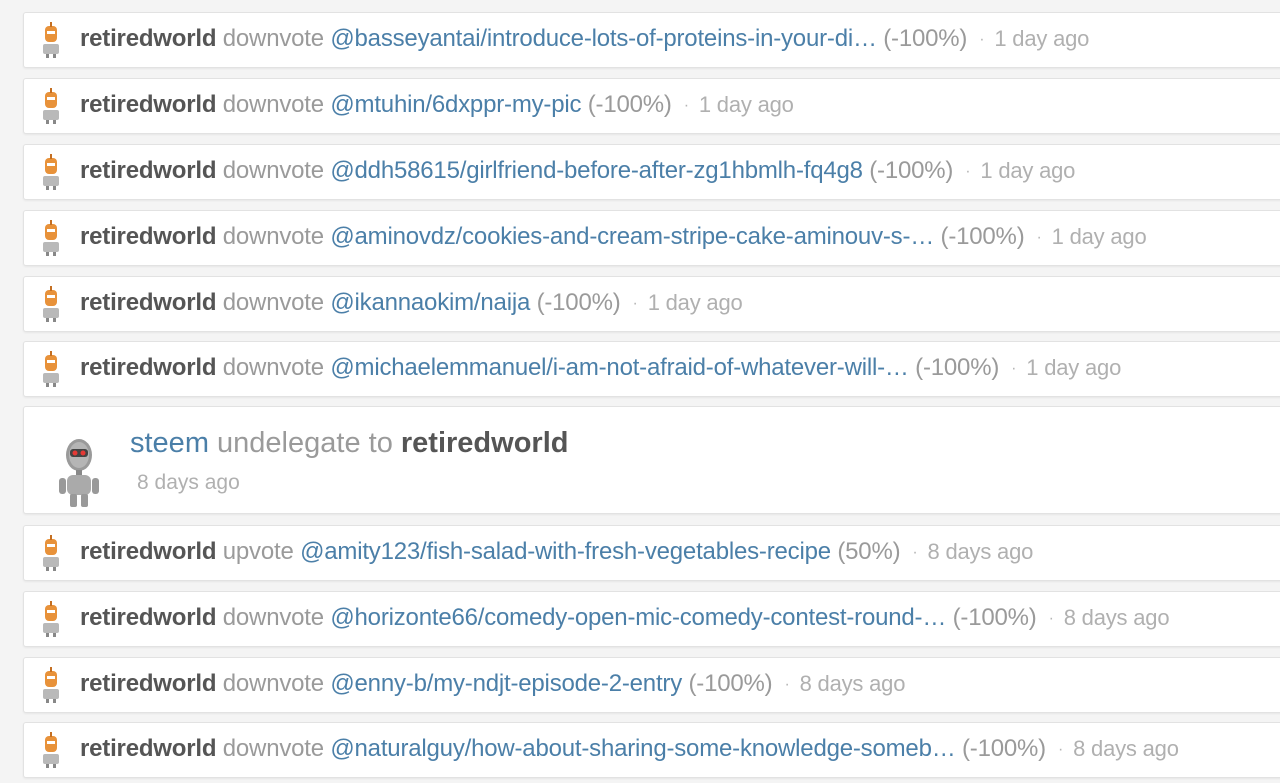 The width and height of the screenshot is (1280, 783). I want to click on delegatee-link: retiredworld, so click(485, 443).